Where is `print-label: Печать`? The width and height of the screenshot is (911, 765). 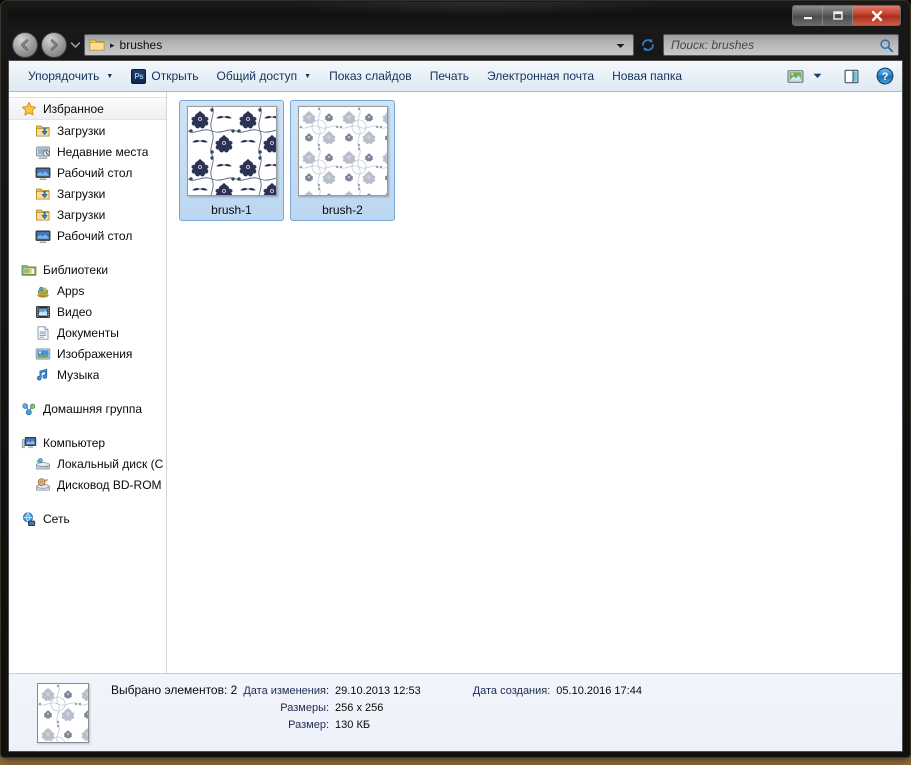
print-label: Печать is located at coordinates (449, 76).